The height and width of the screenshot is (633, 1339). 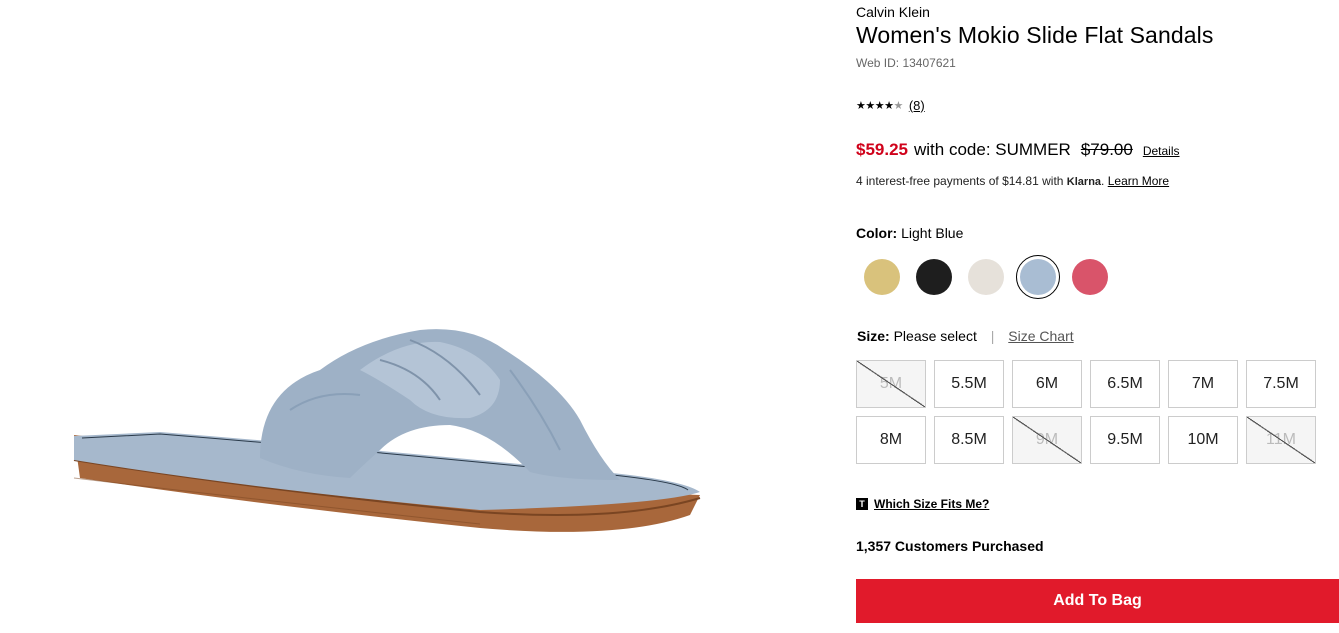 I want to click on swatch-light-blue, so click(x=1038, y=277).